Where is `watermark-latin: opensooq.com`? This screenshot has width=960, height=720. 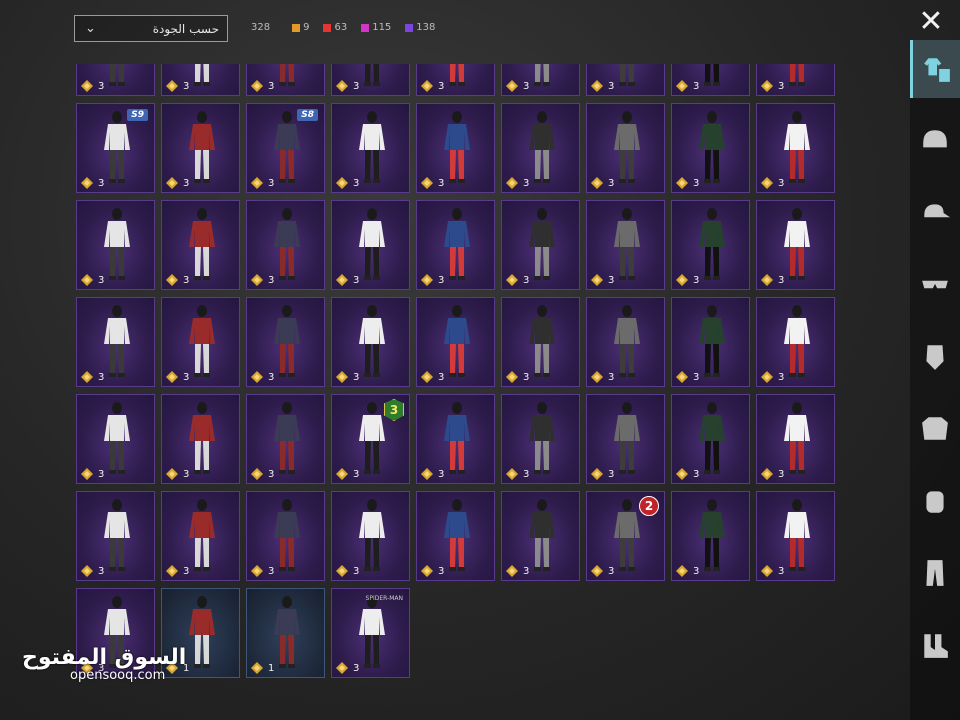 watermark-latin: opensooq.com is located at coordinates (118, 675).